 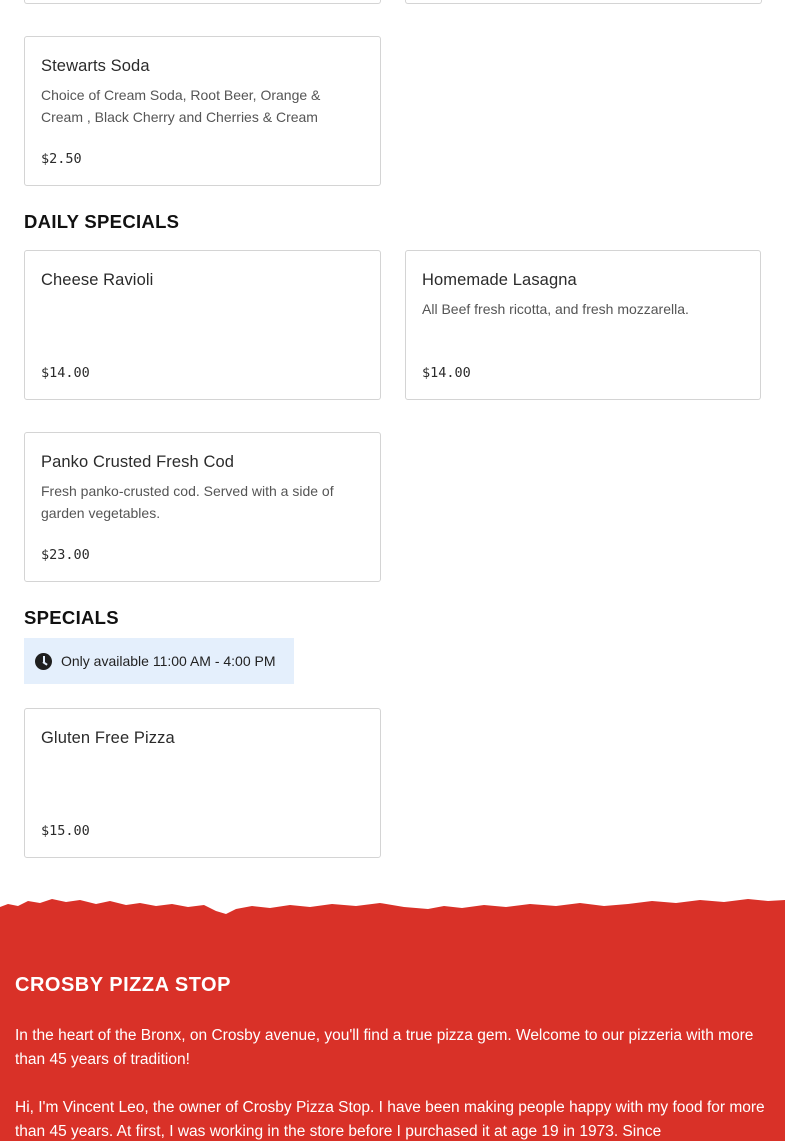 What do you see at coordinates (71, 617) in the screenshot?
I see `section-title-specials: SPECIALS` at bounding box center [71, 617].